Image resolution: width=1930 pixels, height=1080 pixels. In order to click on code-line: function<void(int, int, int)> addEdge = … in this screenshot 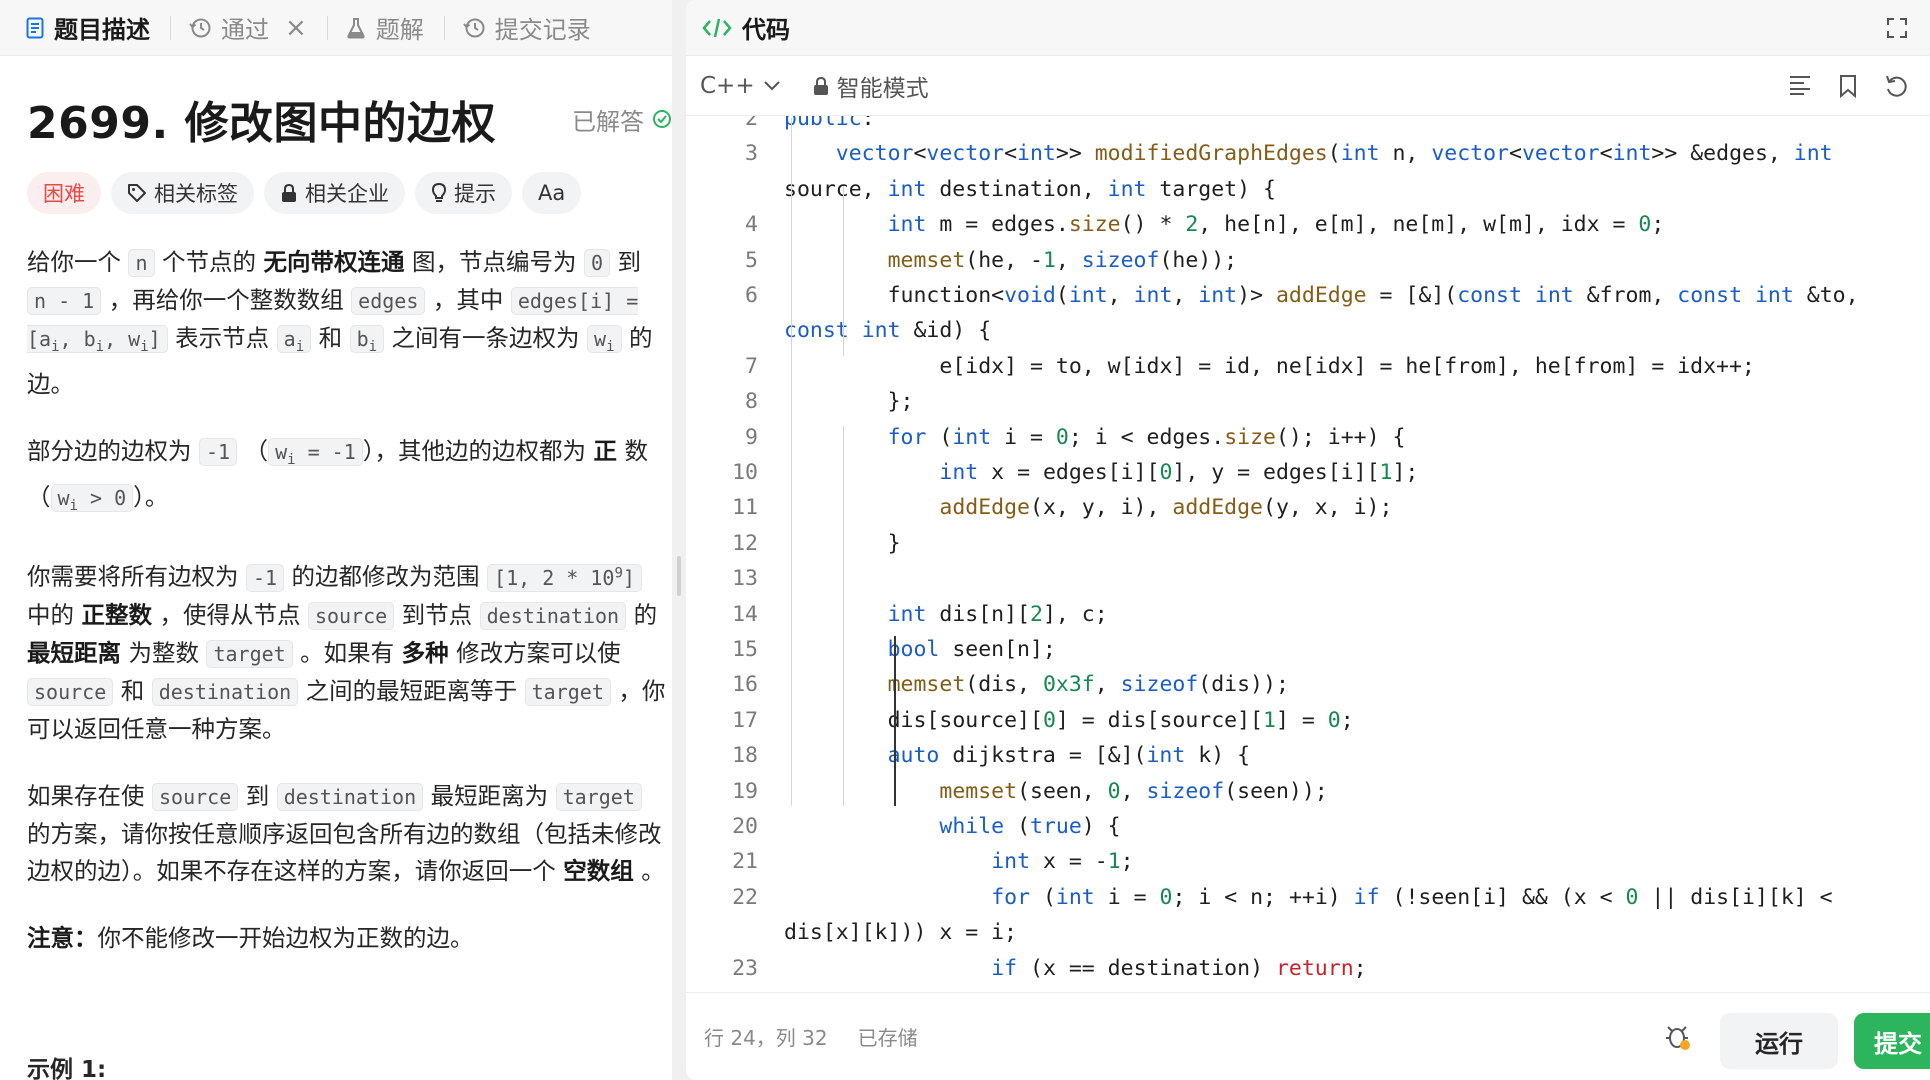, I will do `click(1373, 295)`.